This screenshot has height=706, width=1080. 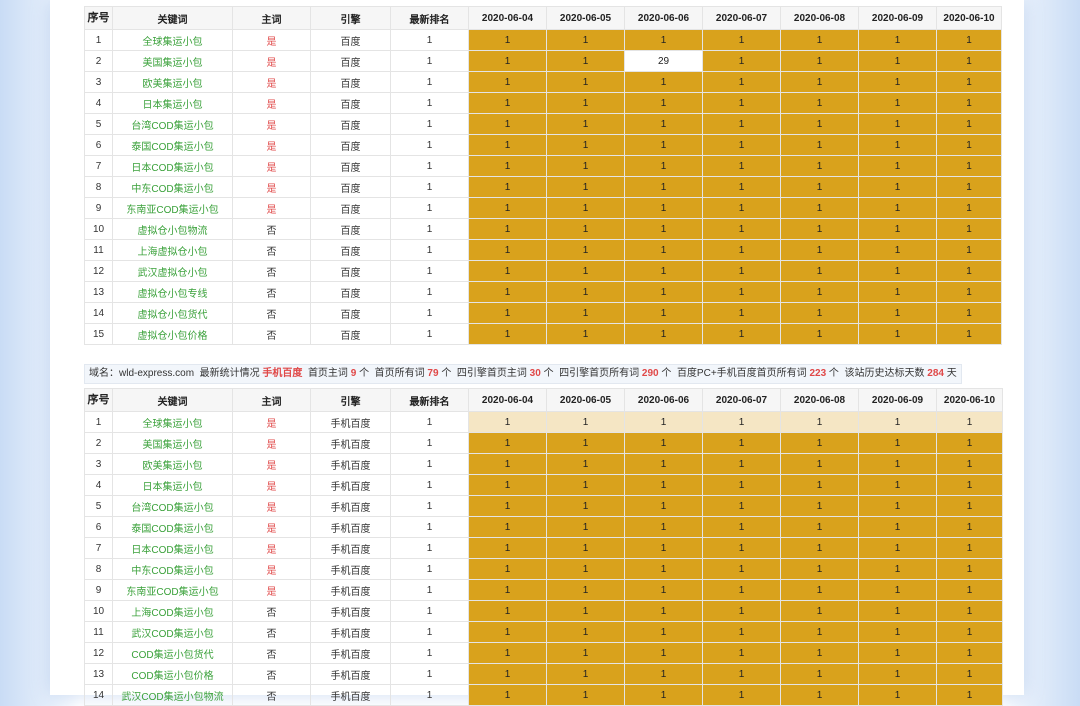 What do you see at coordinates (282, 373) in the screenshot?
I see `engine-name: 手机百度` at bounding box center [282, 373].